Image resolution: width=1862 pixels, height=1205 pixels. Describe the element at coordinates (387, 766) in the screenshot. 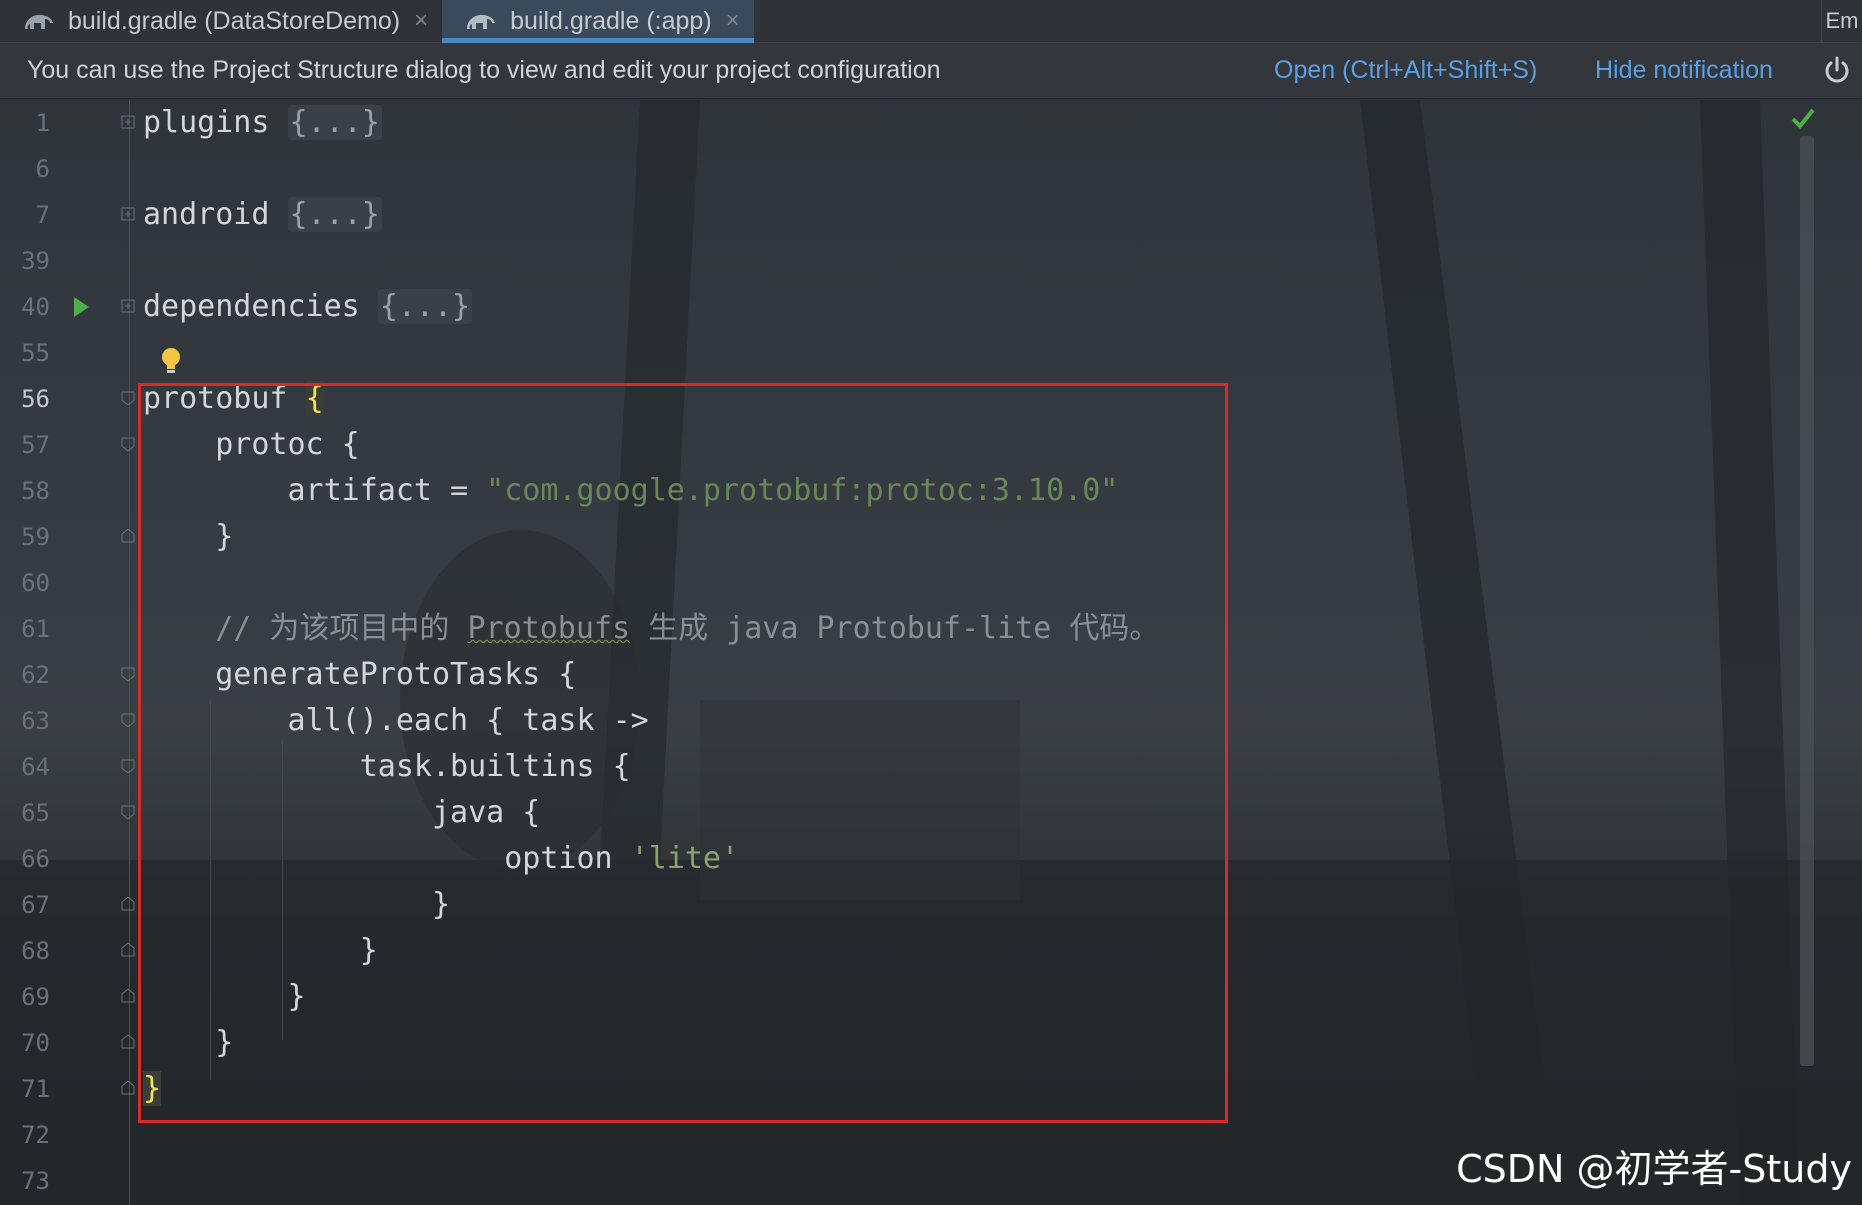

I see `code-text: task.builtins {` at that location.